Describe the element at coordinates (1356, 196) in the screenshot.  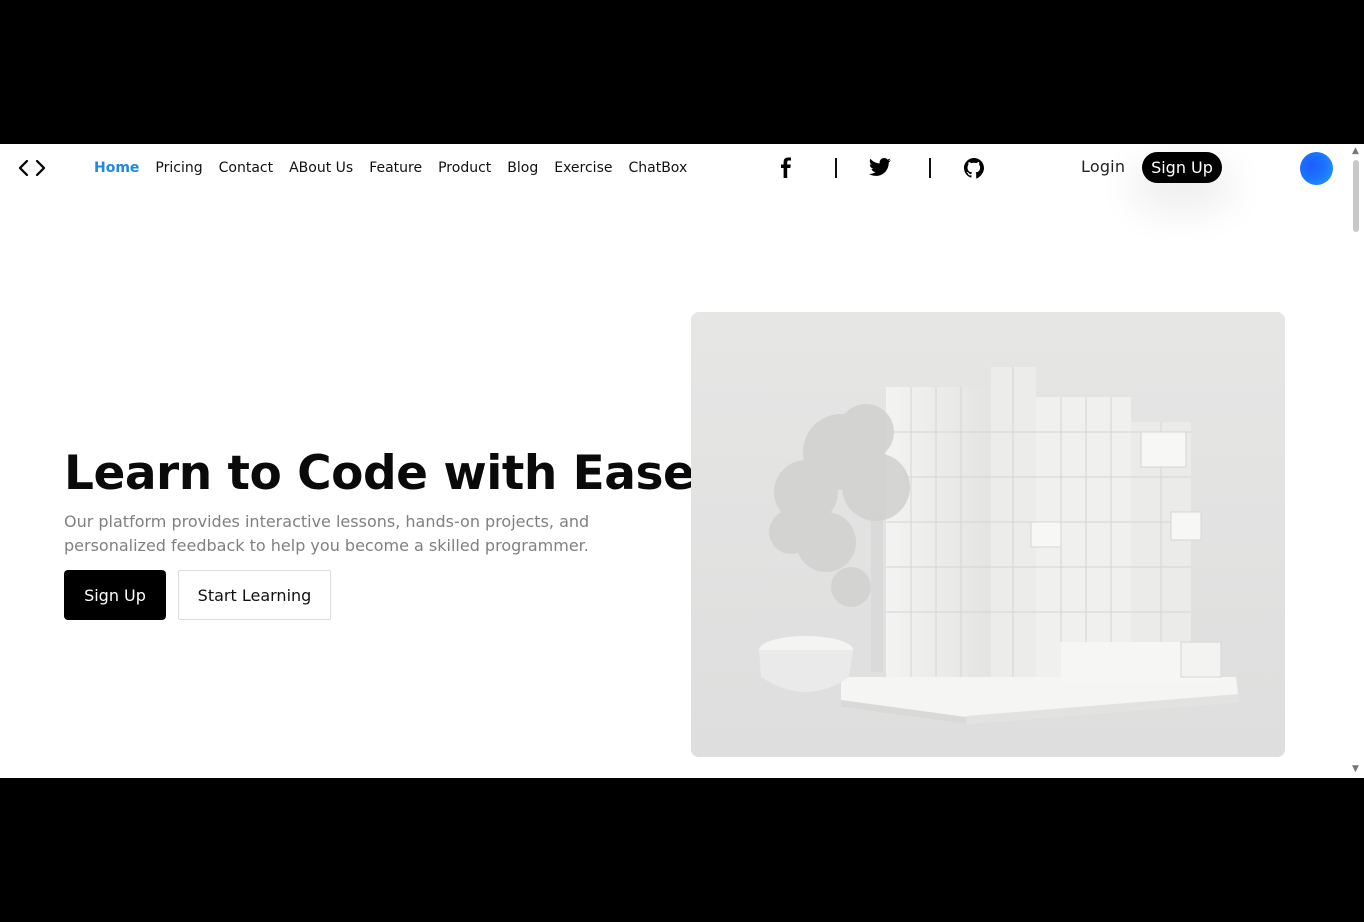
I see `scrollbar-thumb` at that location.